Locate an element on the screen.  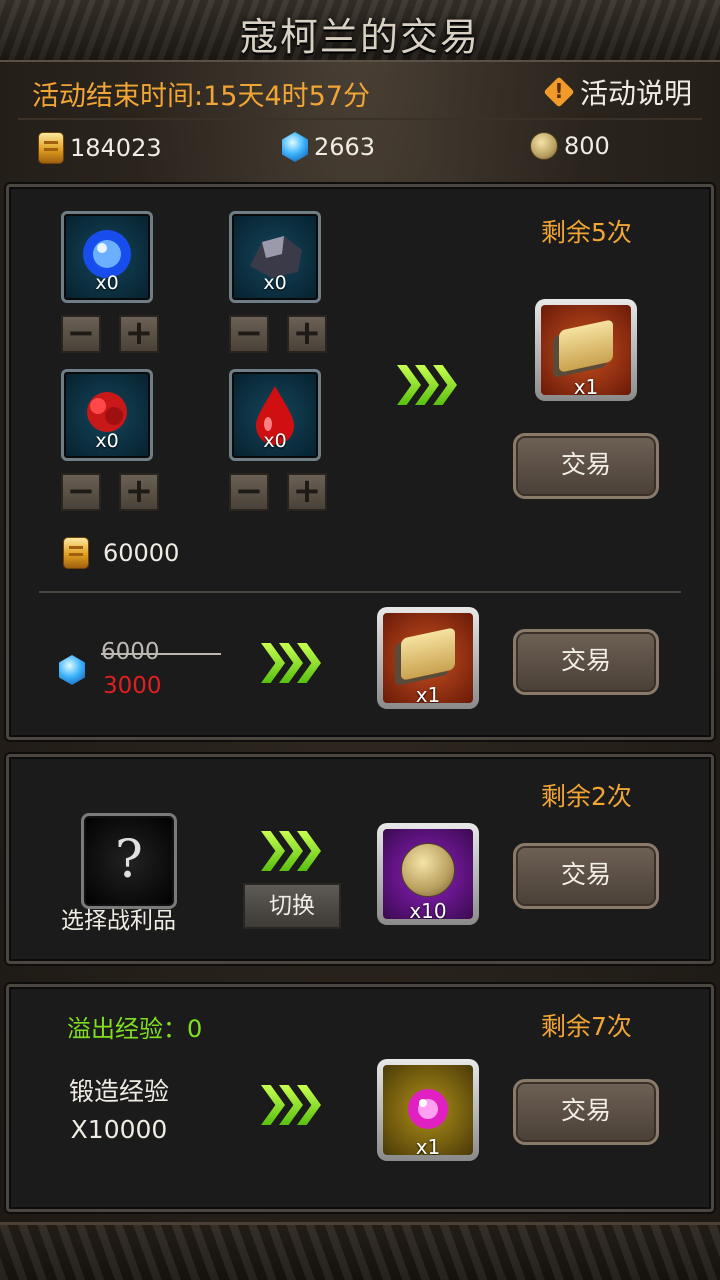
header-bar: 活动结束时间:15天4时57分 ! 活动说明 is located at coordinates (360, 93).